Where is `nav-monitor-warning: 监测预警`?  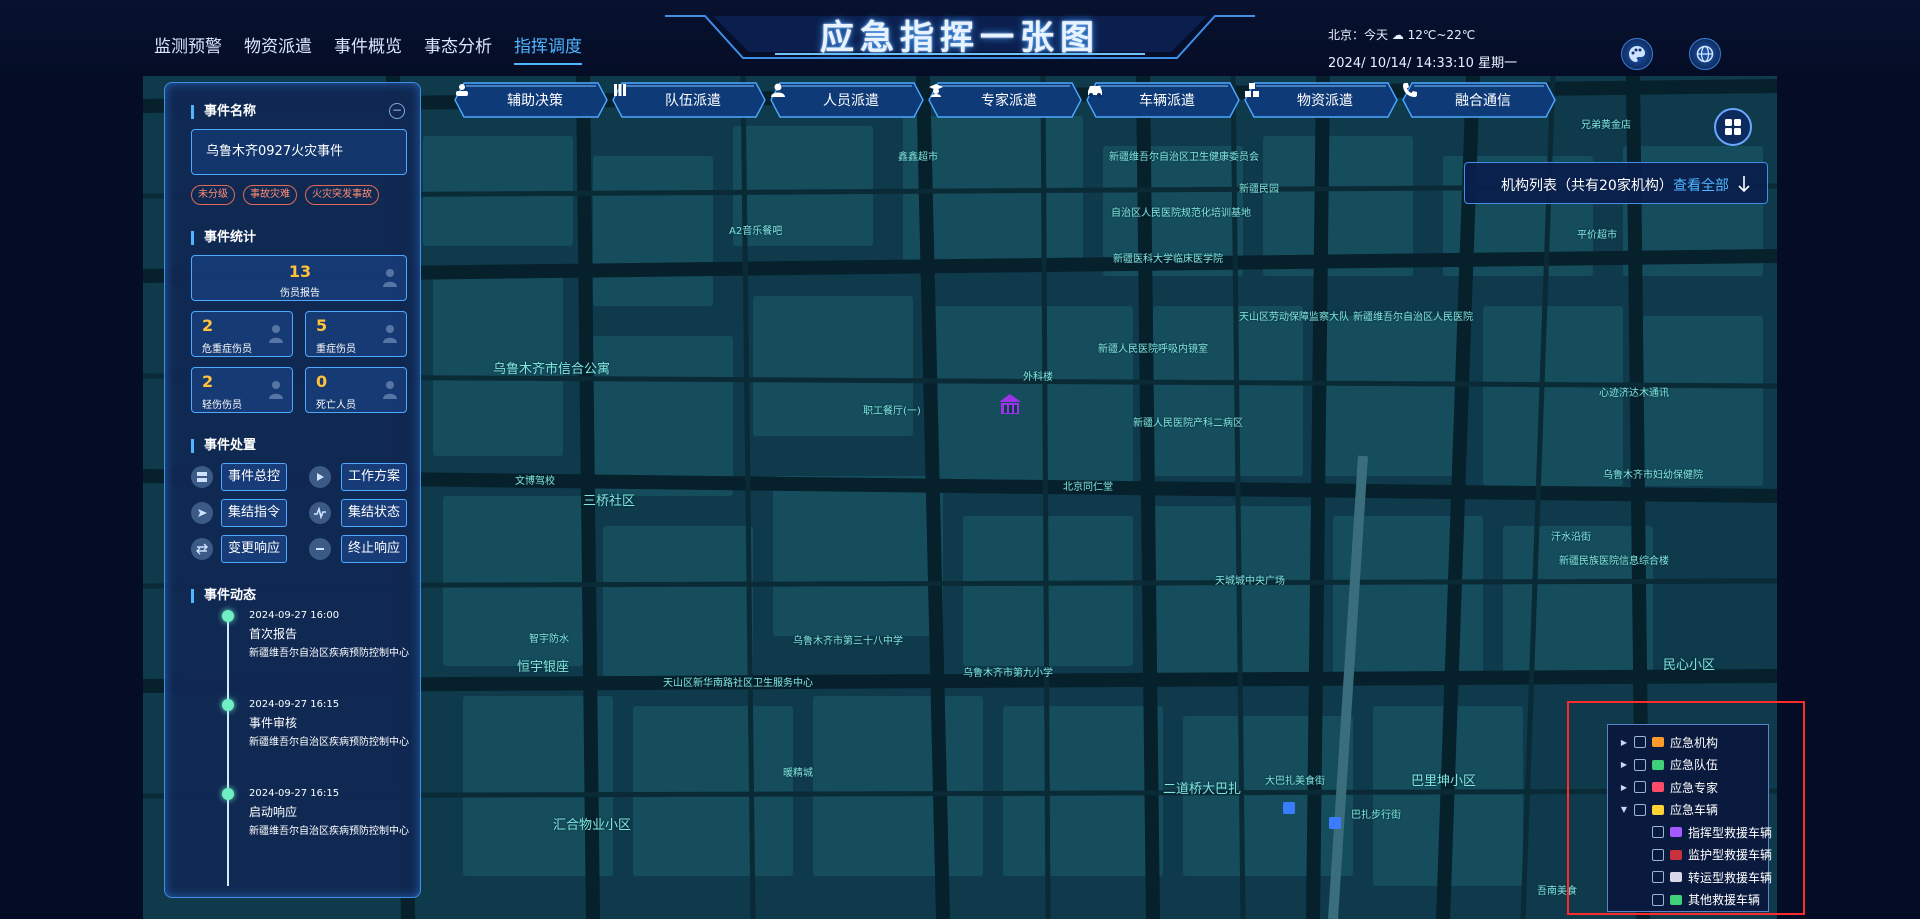 nav-monitor-warning: 监测预警 is located at coordinates (188, 48).